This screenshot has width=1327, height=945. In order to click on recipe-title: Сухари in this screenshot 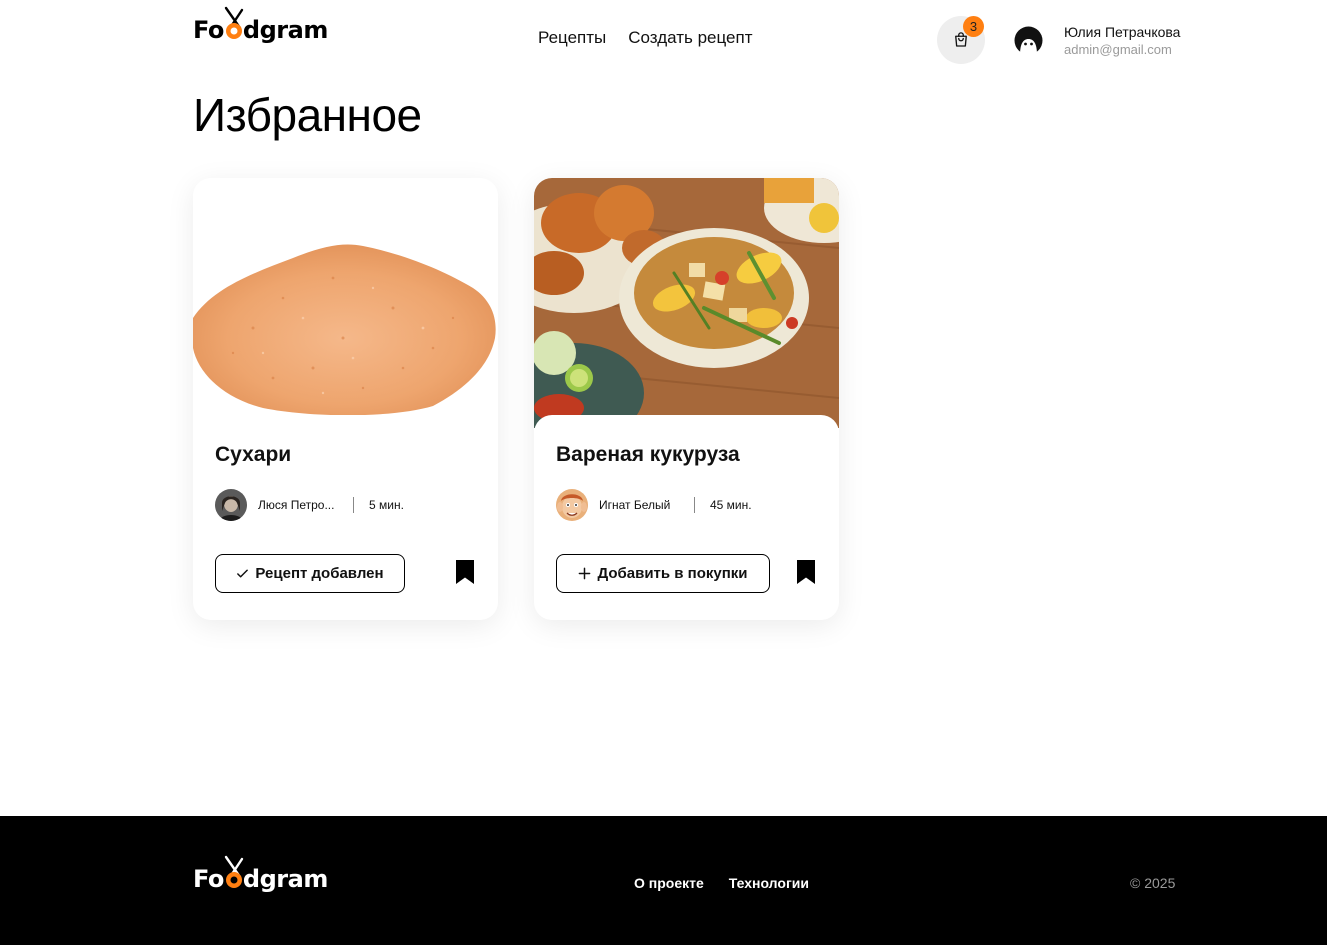, I will do `click(253, 455)`.